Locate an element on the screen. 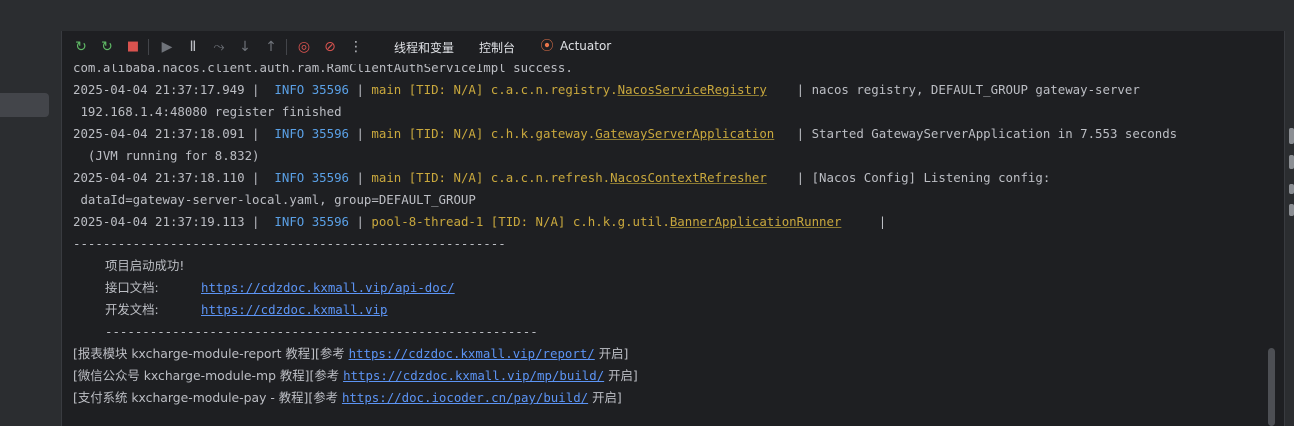 Image resolution: width=1294 pixels, height=426 pixels. module-tip-text: [微信公众号 kxcharge-module-mp 教程][参考 is located at coordinates (208, 375).